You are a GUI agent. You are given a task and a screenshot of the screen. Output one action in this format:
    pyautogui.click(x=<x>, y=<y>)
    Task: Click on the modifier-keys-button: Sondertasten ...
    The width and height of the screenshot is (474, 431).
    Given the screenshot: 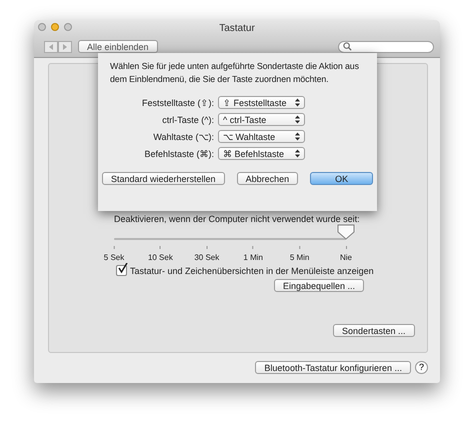 What is the action you would take?
    pyautogui.click(x=374, y=330)
    